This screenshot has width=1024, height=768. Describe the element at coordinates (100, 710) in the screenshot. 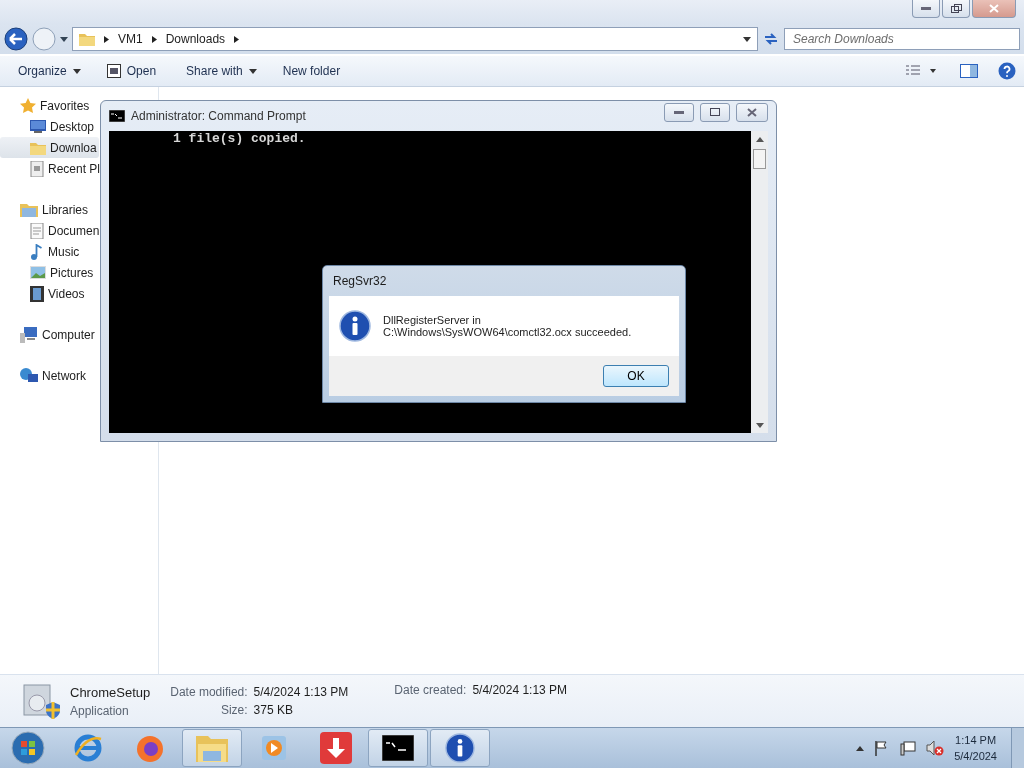

I see `file-type: Application` at that location.